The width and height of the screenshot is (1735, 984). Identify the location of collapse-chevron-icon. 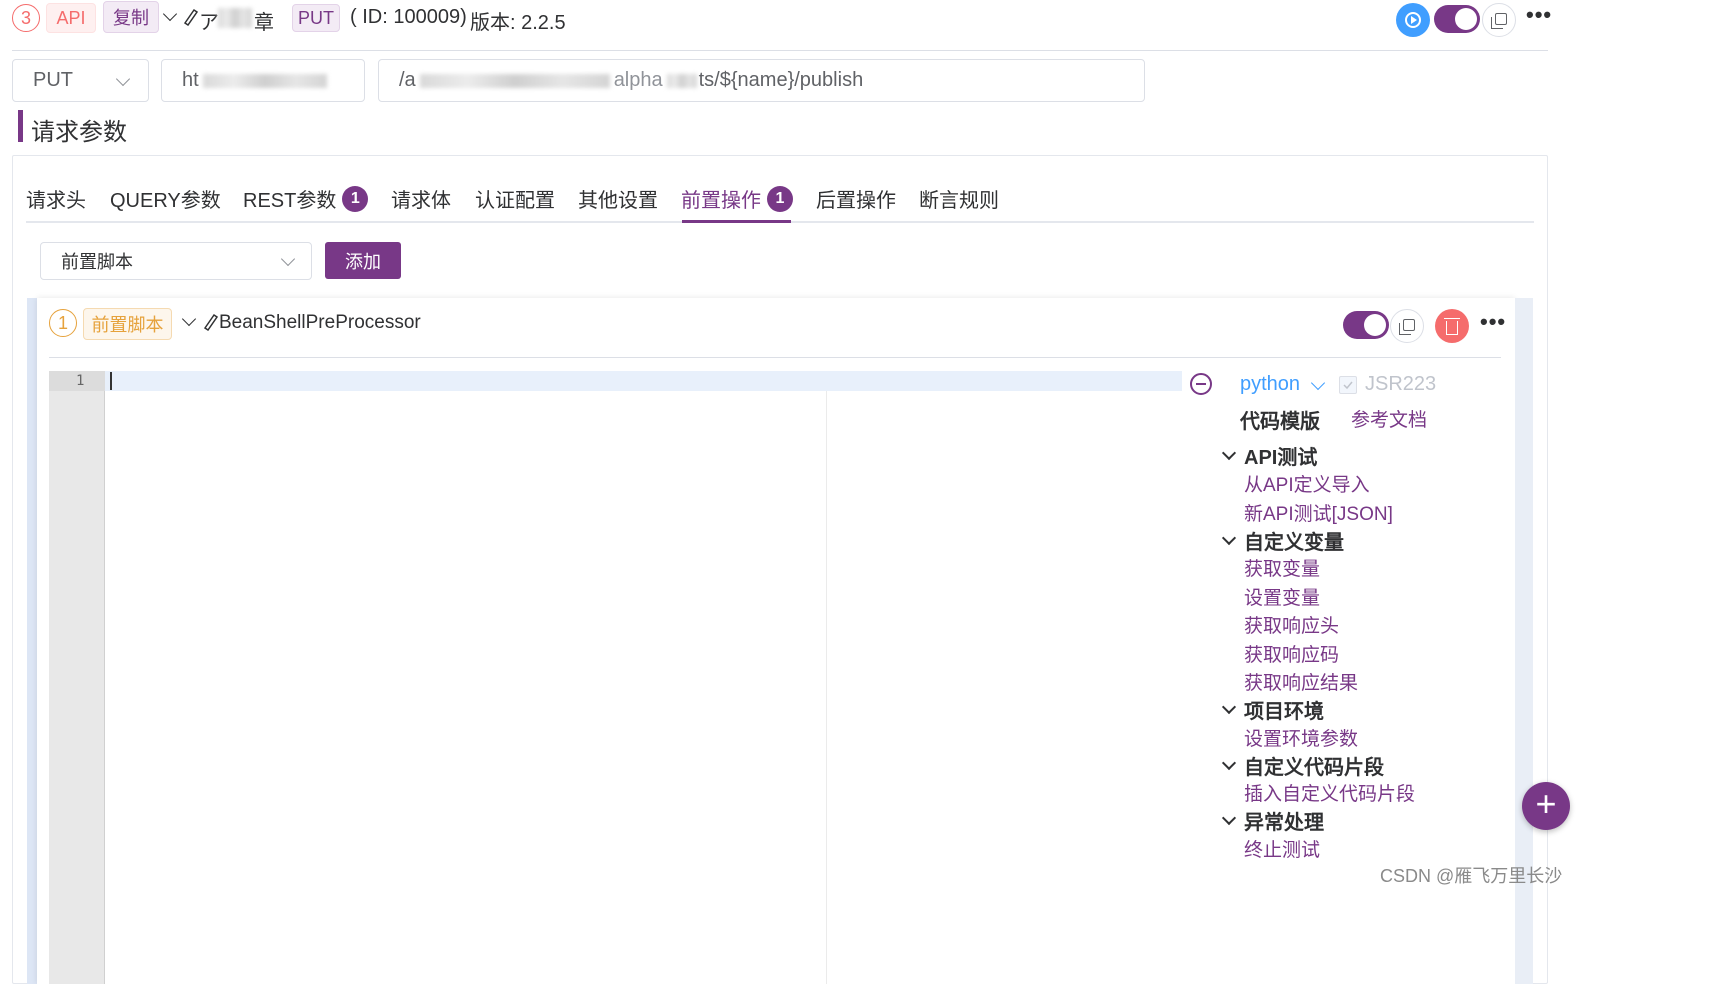
(170, 14).